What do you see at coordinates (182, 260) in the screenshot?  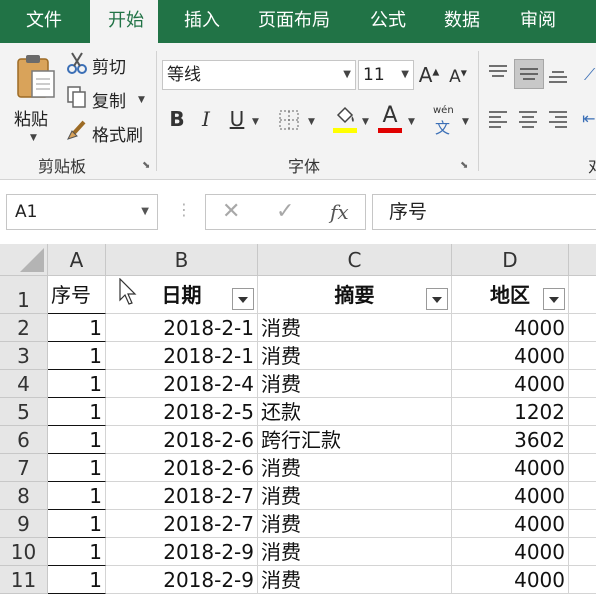 I see `column-header-b: B` at bounding box center [182, 260].